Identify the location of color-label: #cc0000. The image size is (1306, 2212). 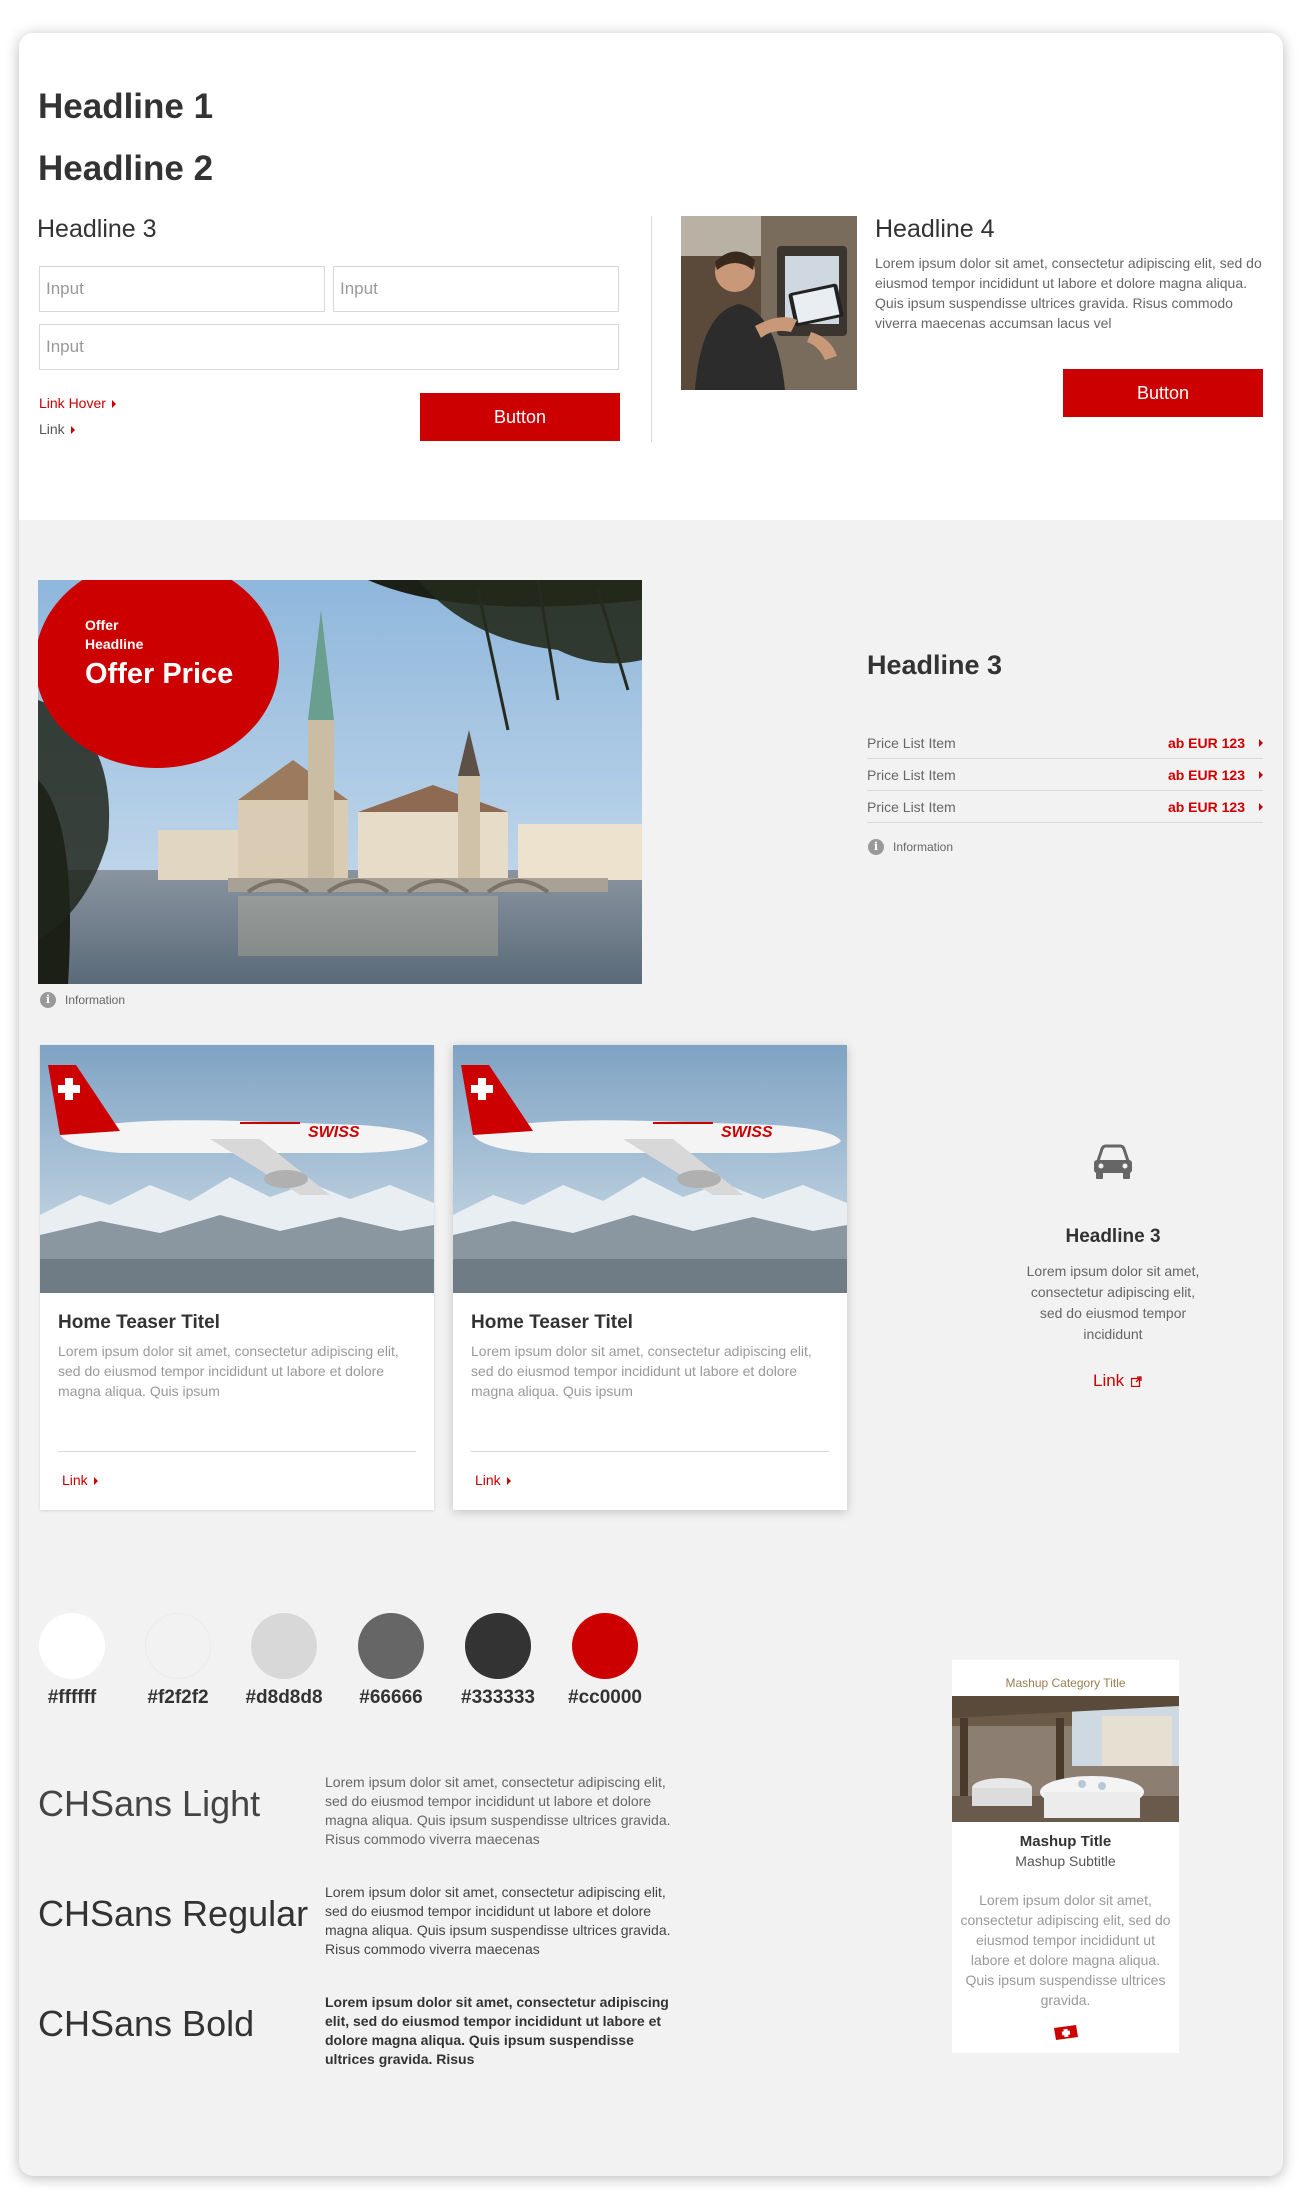
(605, 1697).